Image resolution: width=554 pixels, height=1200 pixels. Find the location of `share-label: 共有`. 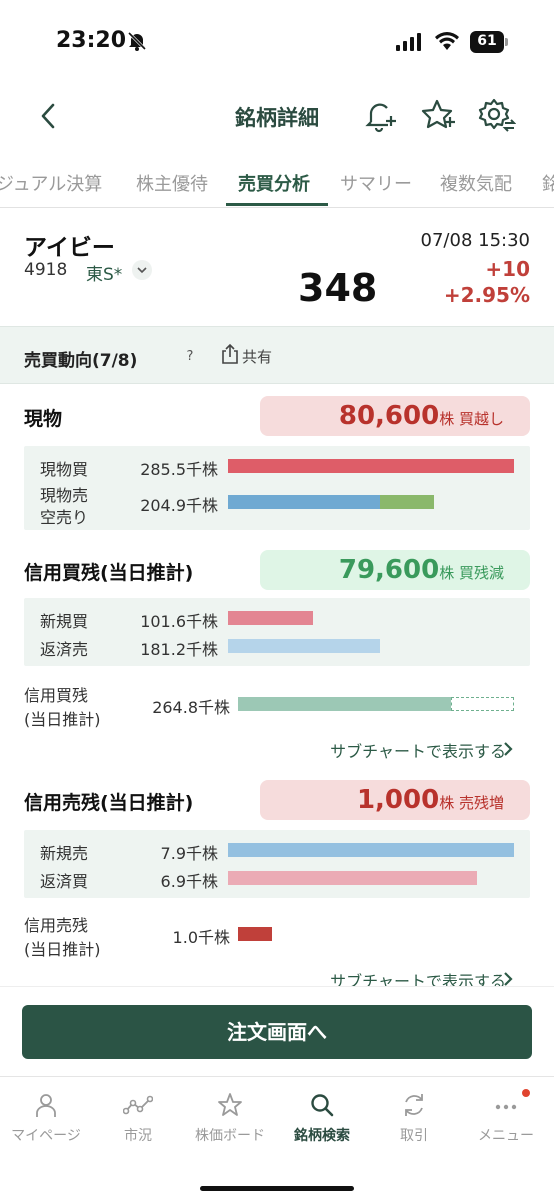

share-label: 共有 is located at coordinates (257, 357).